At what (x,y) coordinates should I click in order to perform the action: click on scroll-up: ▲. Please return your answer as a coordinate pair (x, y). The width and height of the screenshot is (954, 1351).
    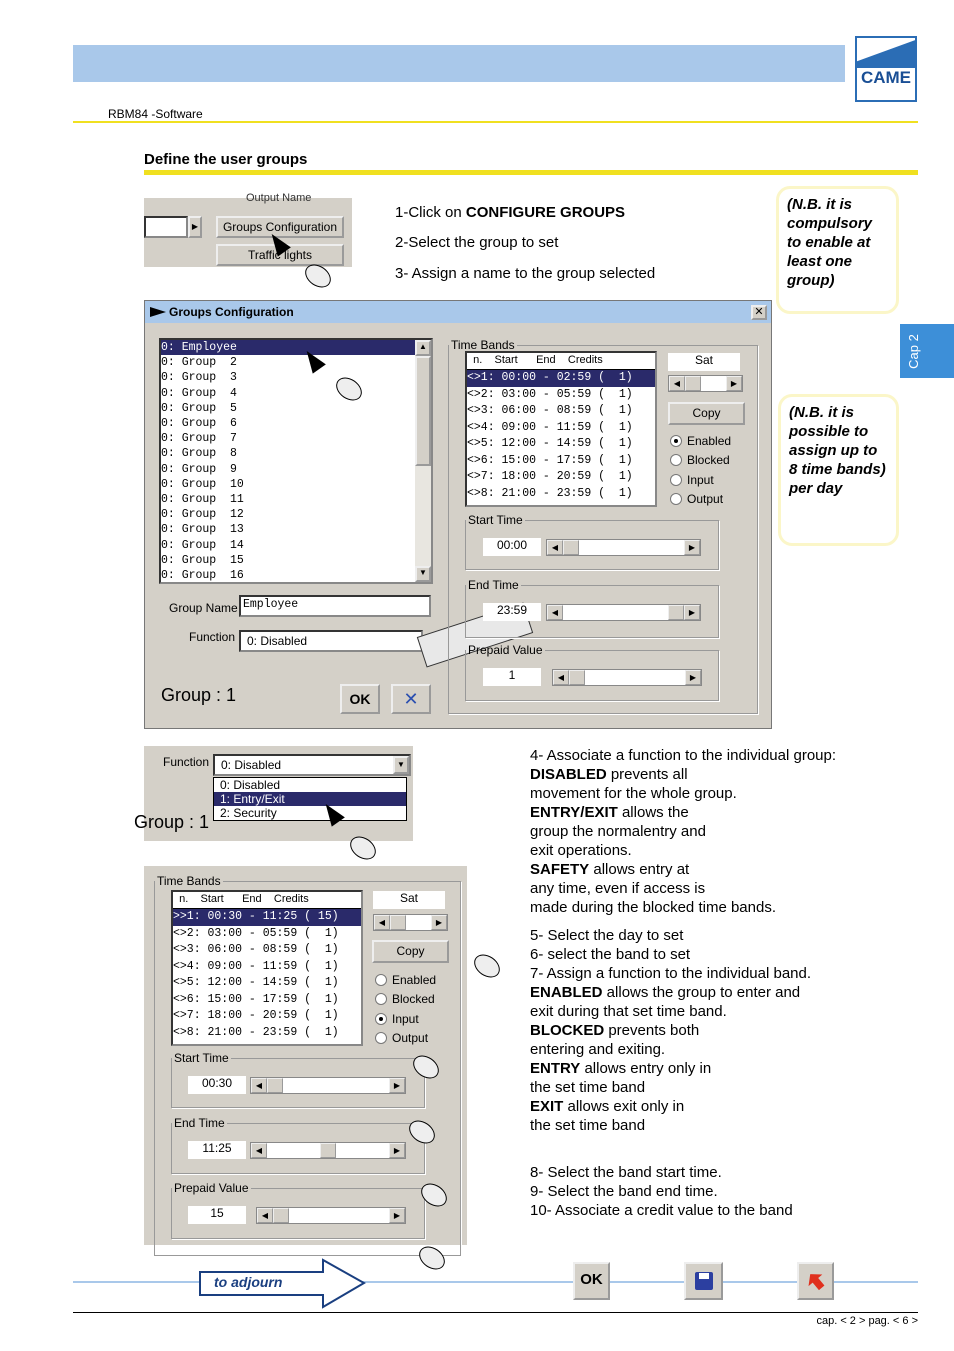
    Looking at the image, I should click on (423, 348).